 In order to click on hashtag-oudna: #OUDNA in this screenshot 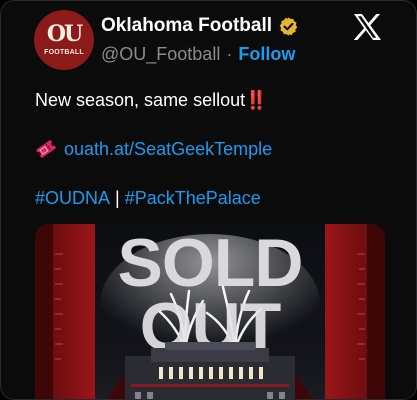, I will do `click(72, 198)`.